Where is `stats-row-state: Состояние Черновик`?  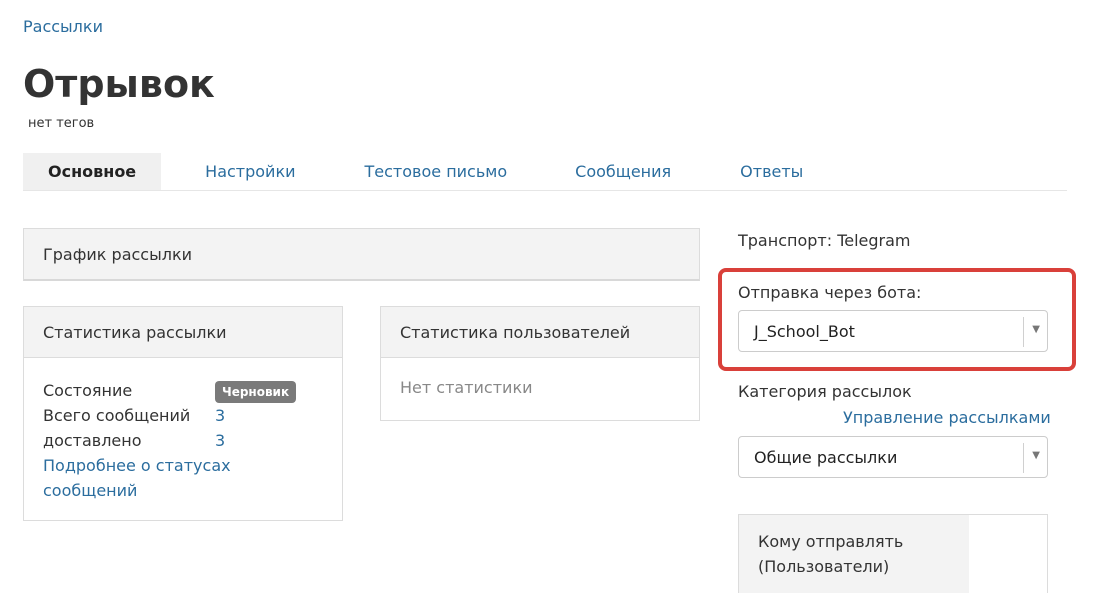 stats-row-state: Состояние Черновик is located at coordinates (192, 390).